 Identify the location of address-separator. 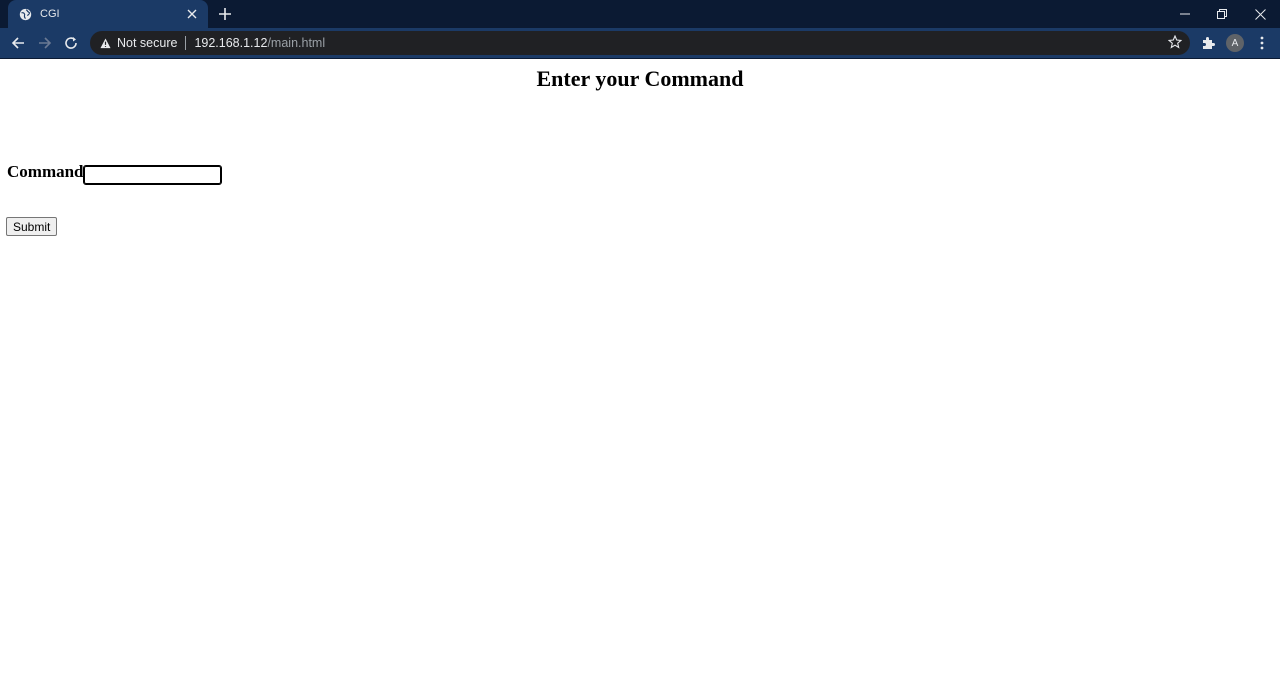
(186, 43).